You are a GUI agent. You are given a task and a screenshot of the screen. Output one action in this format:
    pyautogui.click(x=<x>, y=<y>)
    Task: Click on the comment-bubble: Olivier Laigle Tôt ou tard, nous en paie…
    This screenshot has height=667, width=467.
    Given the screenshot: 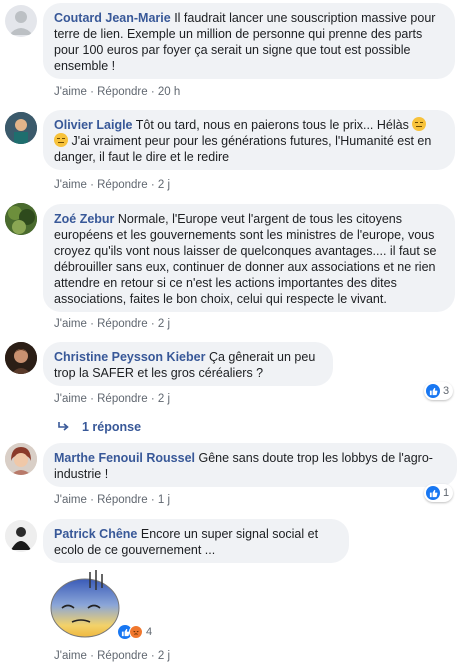 What is the action you would take?
    pyautogui.click(x=249, y=140)
    